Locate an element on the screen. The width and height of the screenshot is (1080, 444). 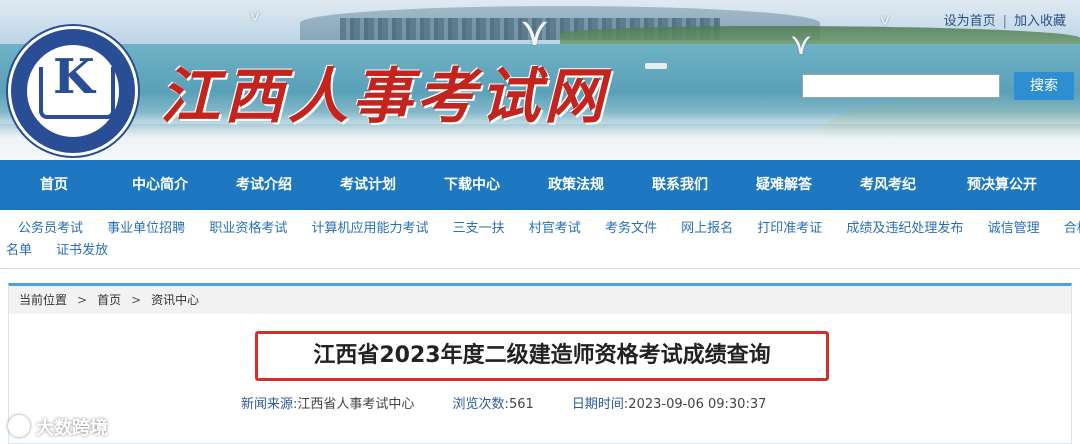
meta-views: 浏览次数:561 is located at coordinates (493, 404).